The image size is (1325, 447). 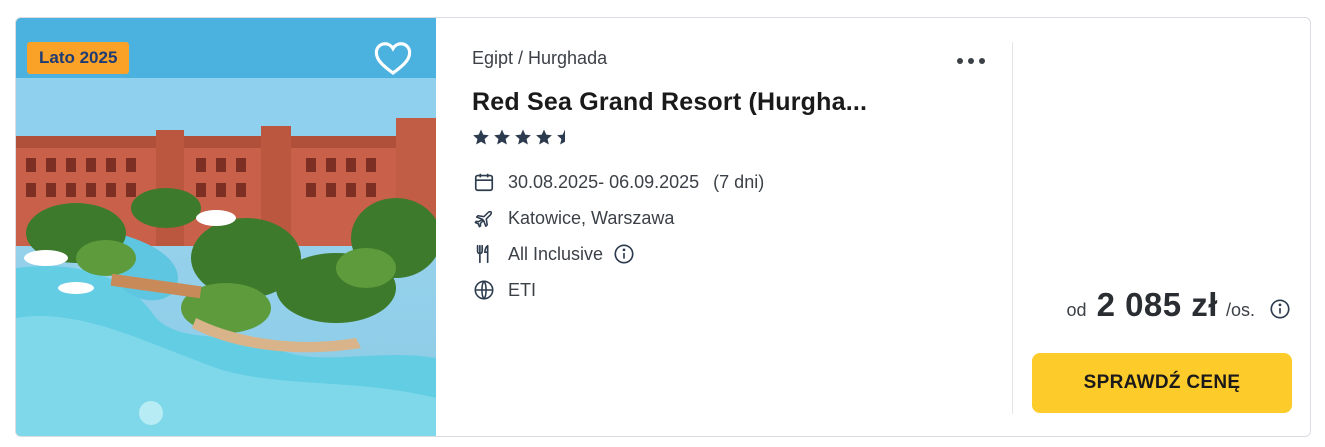 I want to click on departure-cities: Katowice, Warszawa, so click(x=591, y=217).